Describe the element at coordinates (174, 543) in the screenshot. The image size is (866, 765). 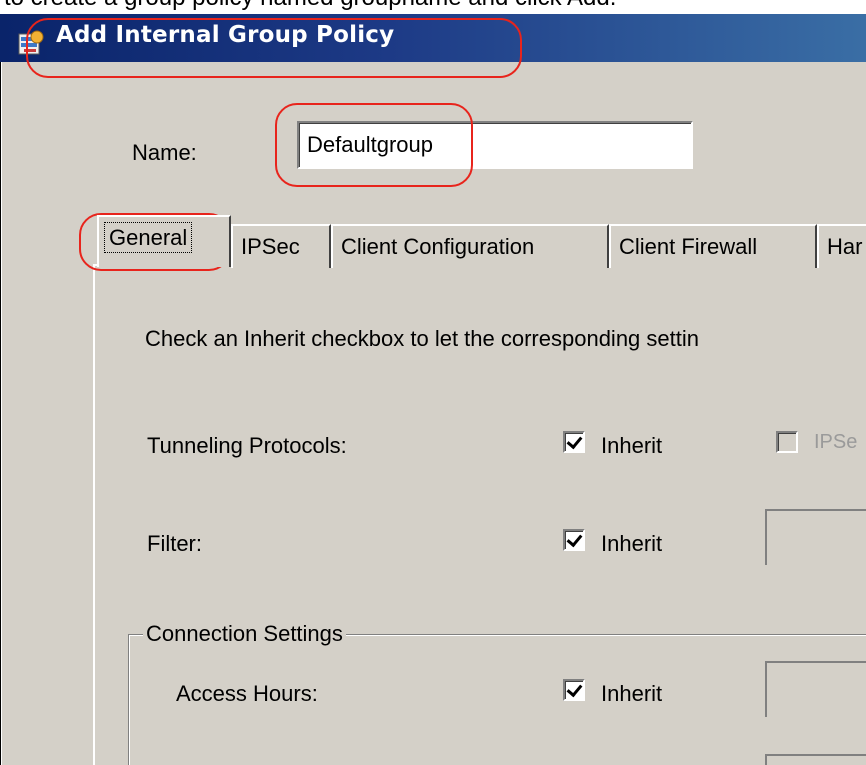
I see `filter-label: Filter:` at that location.